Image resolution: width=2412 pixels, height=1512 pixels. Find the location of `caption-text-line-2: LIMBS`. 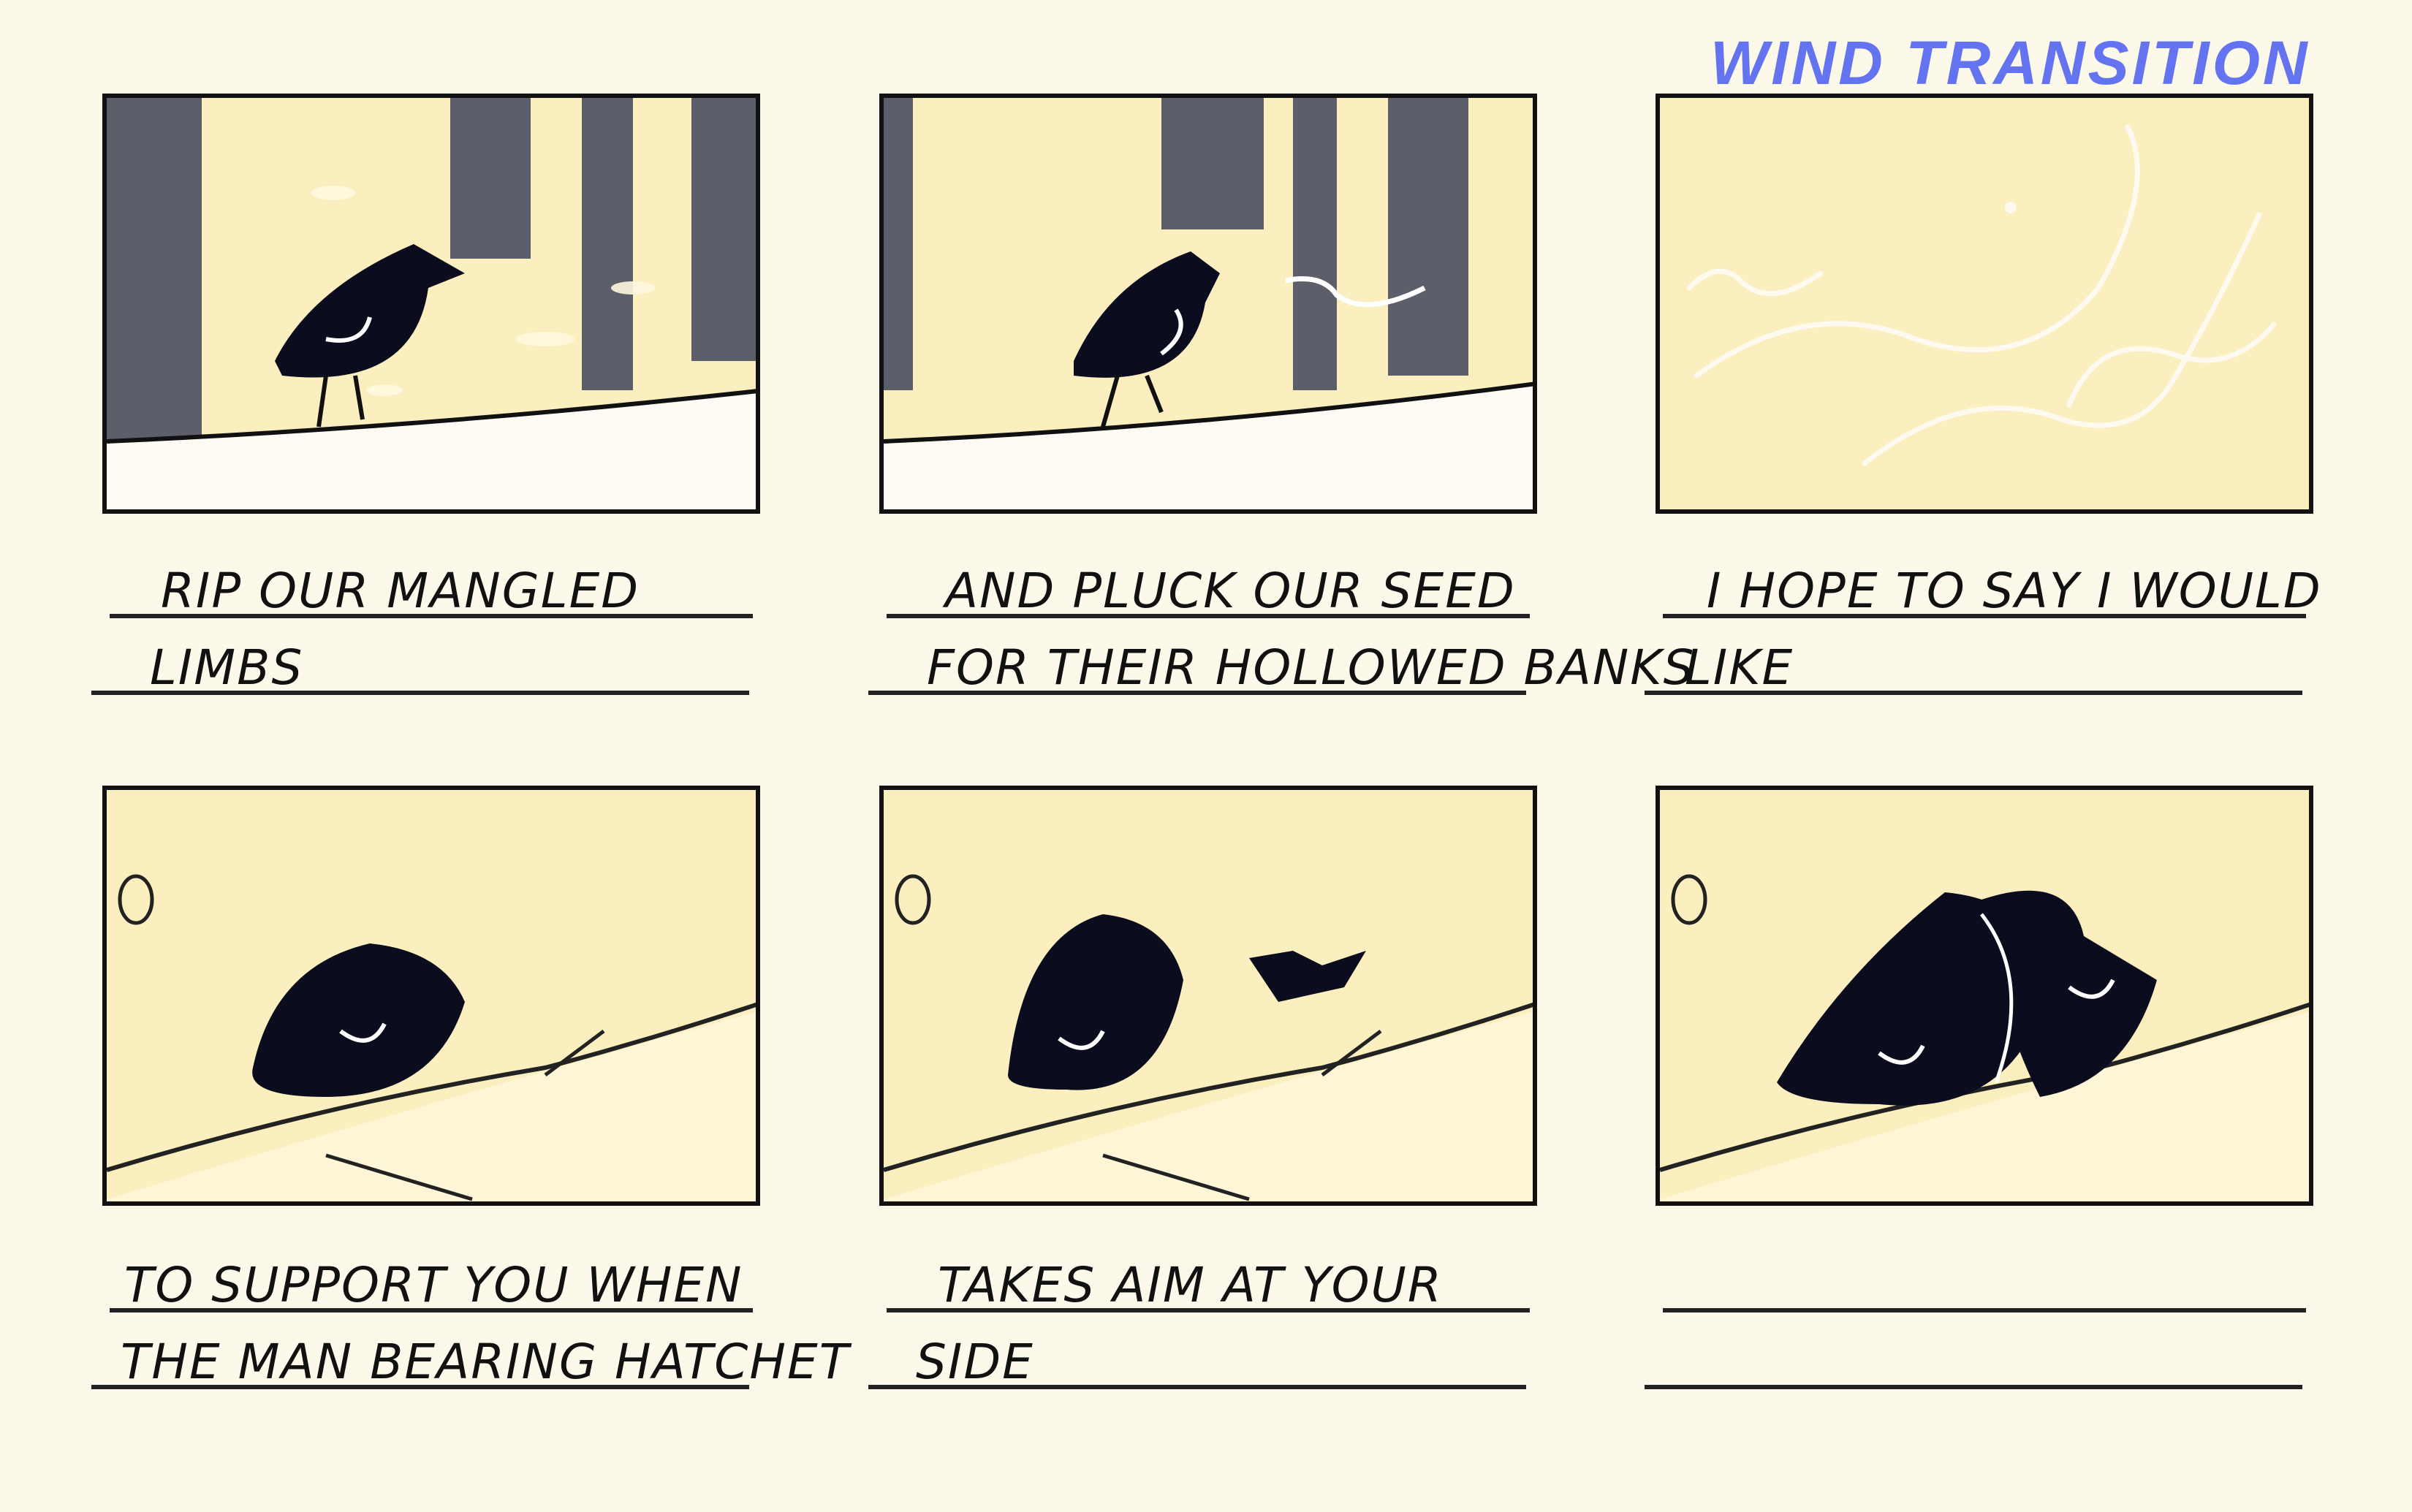

caption-text-line-2: LIMBS is located at coordinates (227, 667).